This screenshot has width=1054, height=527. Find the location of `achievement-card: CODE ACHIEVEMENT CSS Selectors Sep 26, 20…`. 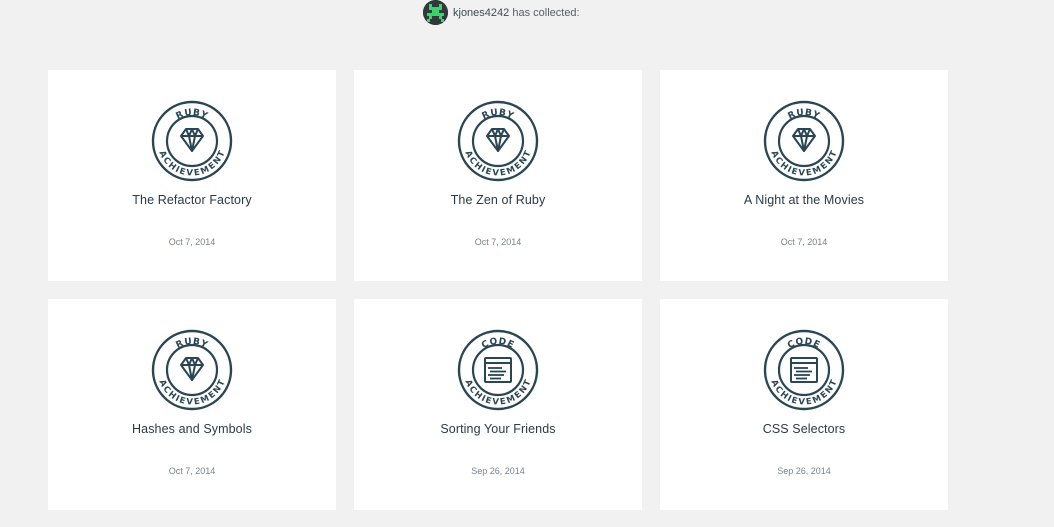

achievement-card: CODE ACHIEVEMENT CSS Selectors Sep 26, 20… is located at coordinates (804, 404).